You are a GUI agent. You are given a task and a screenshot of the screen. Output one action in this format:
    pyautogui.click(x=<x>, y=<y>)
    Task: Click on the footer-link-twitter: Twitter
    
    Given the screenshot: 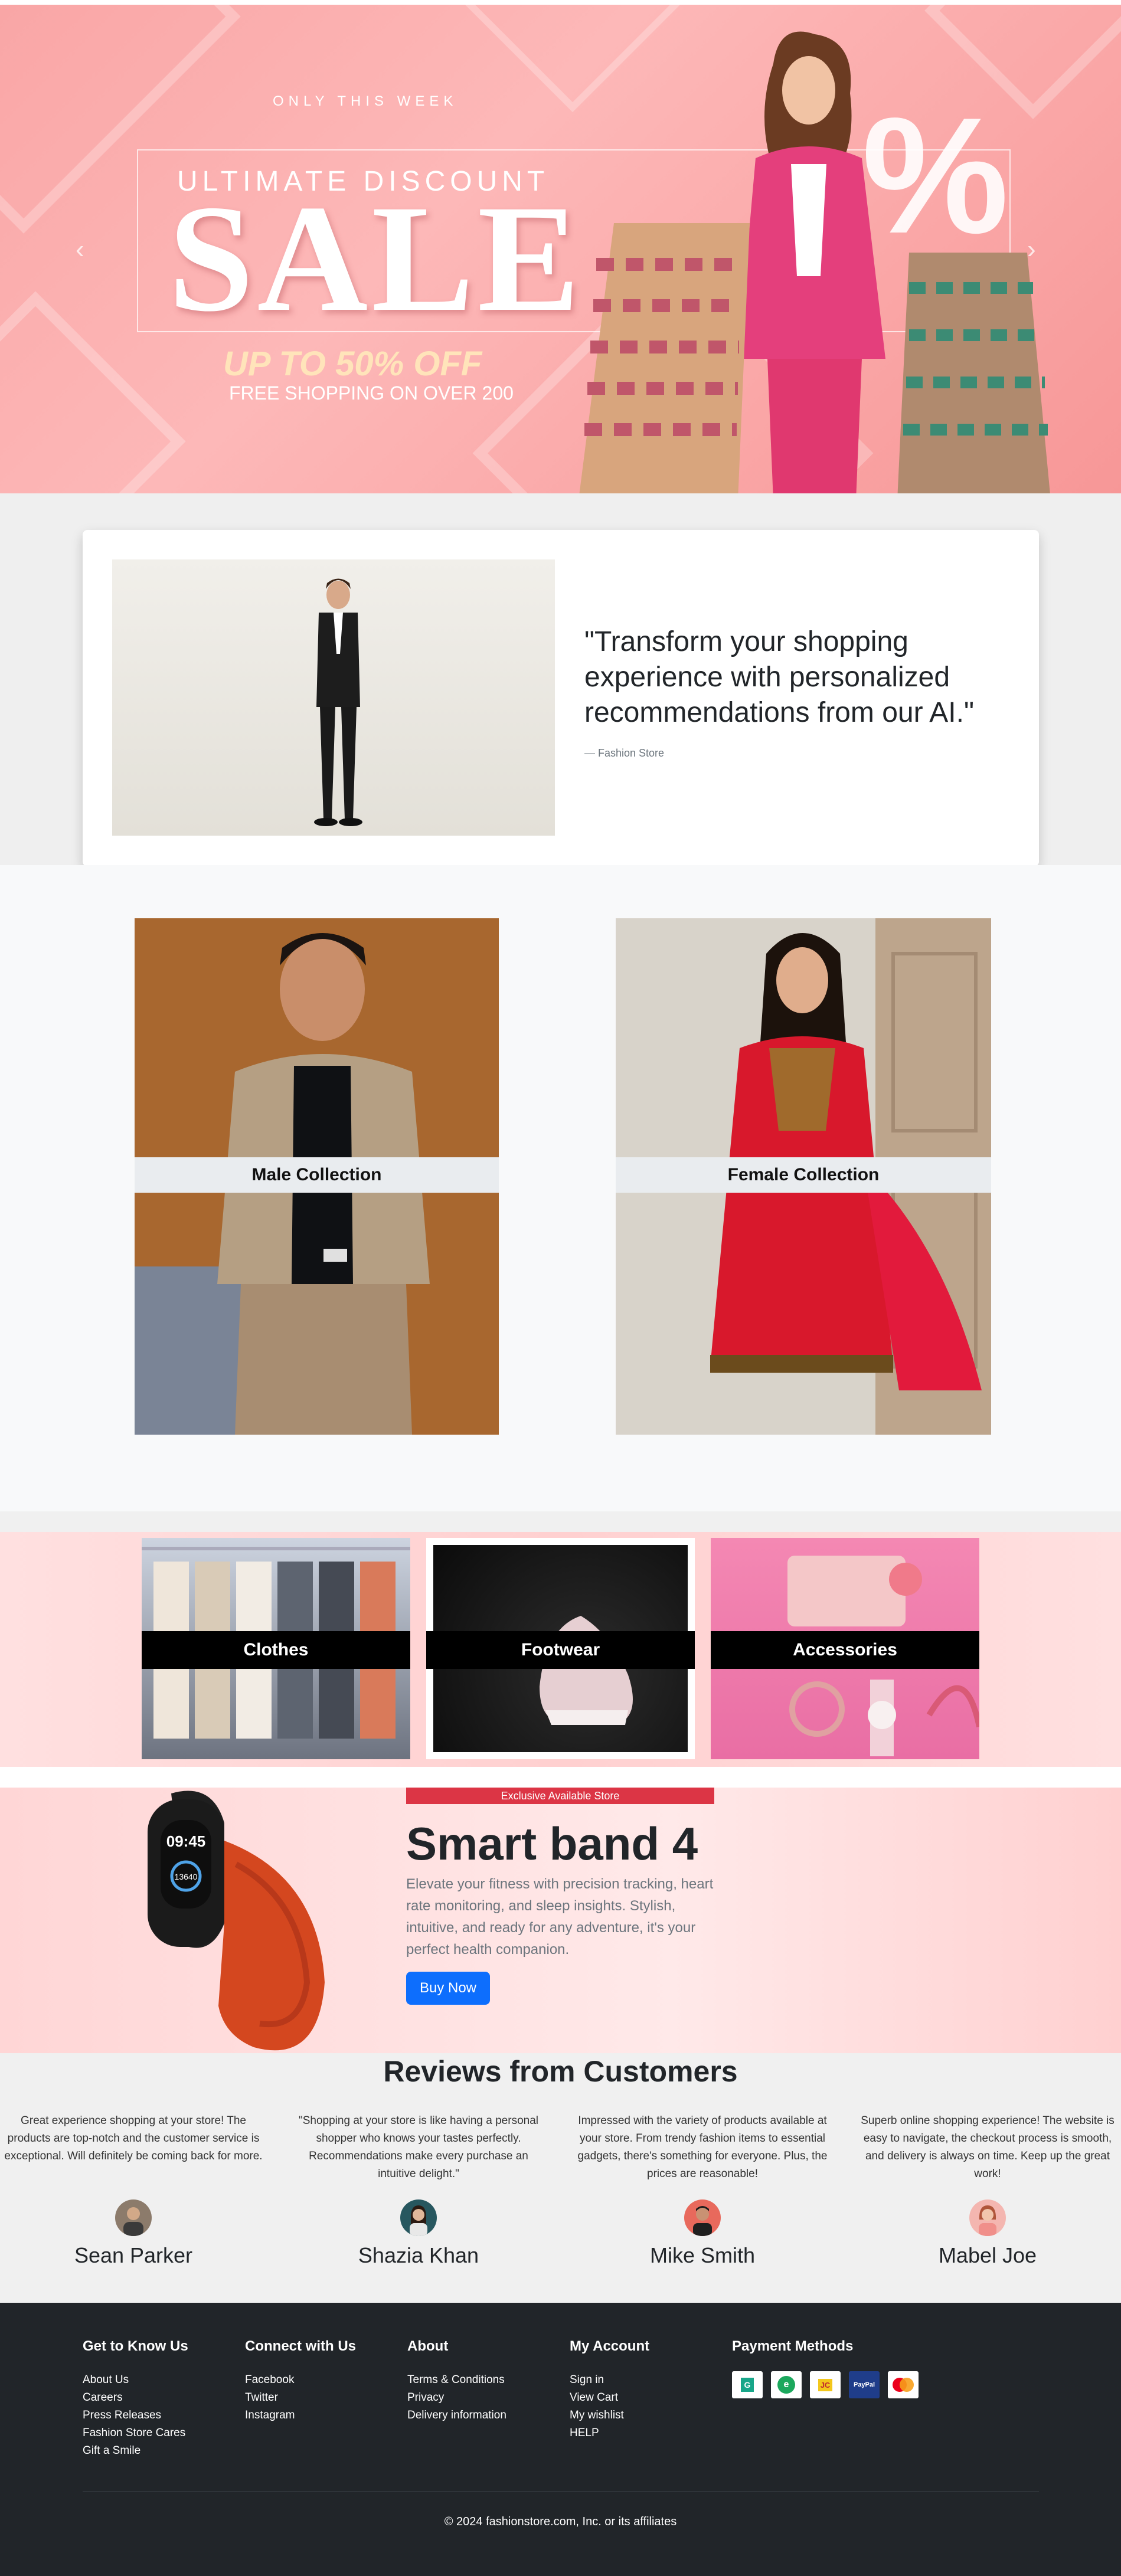 What is the action you would take?
    pyautogui.click(x=300, y=2398)
    